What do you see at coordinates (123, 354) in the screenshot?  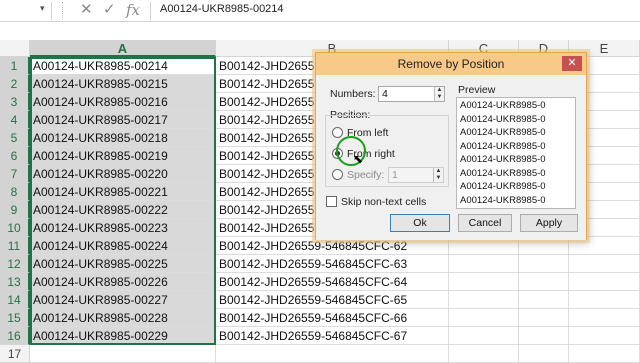 I see `cell-a` at bounding box center [123, 354].